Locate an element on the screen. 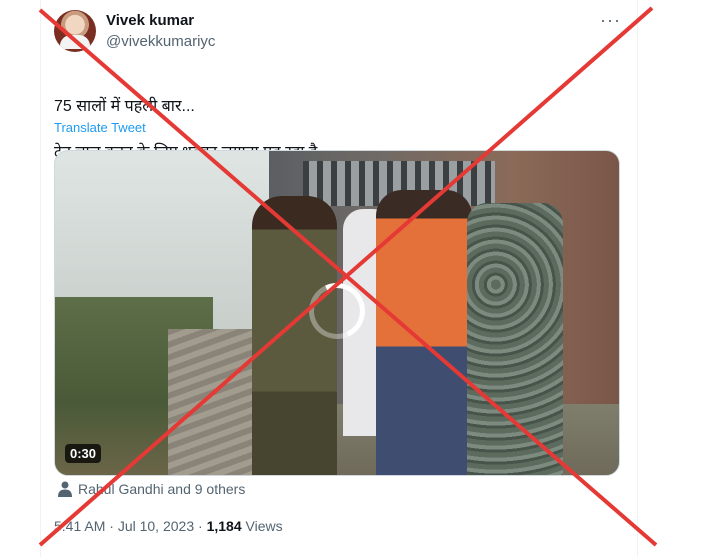  tagged-users: Rahul Gandhi and 9 others is located at coordinates (151, 489).